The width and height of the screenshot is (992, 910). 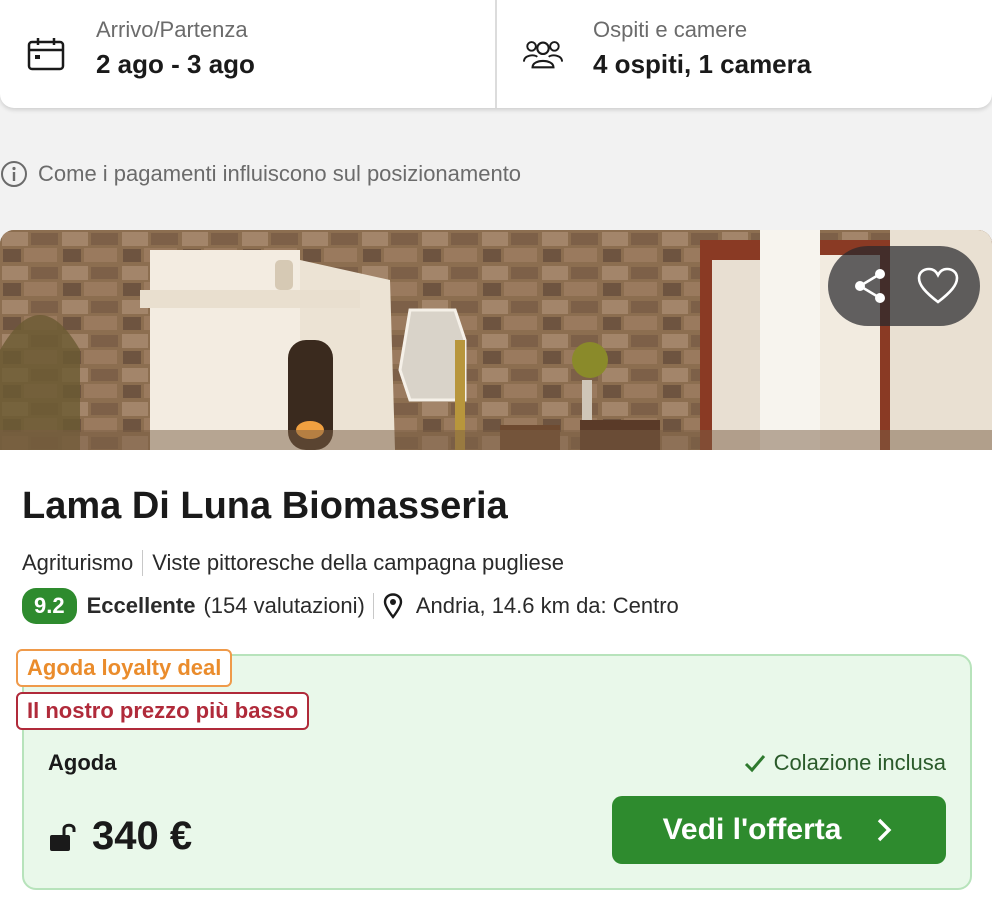 I want to click on breakfast-included: Colazione inclusa, so click(x=845, y=763).